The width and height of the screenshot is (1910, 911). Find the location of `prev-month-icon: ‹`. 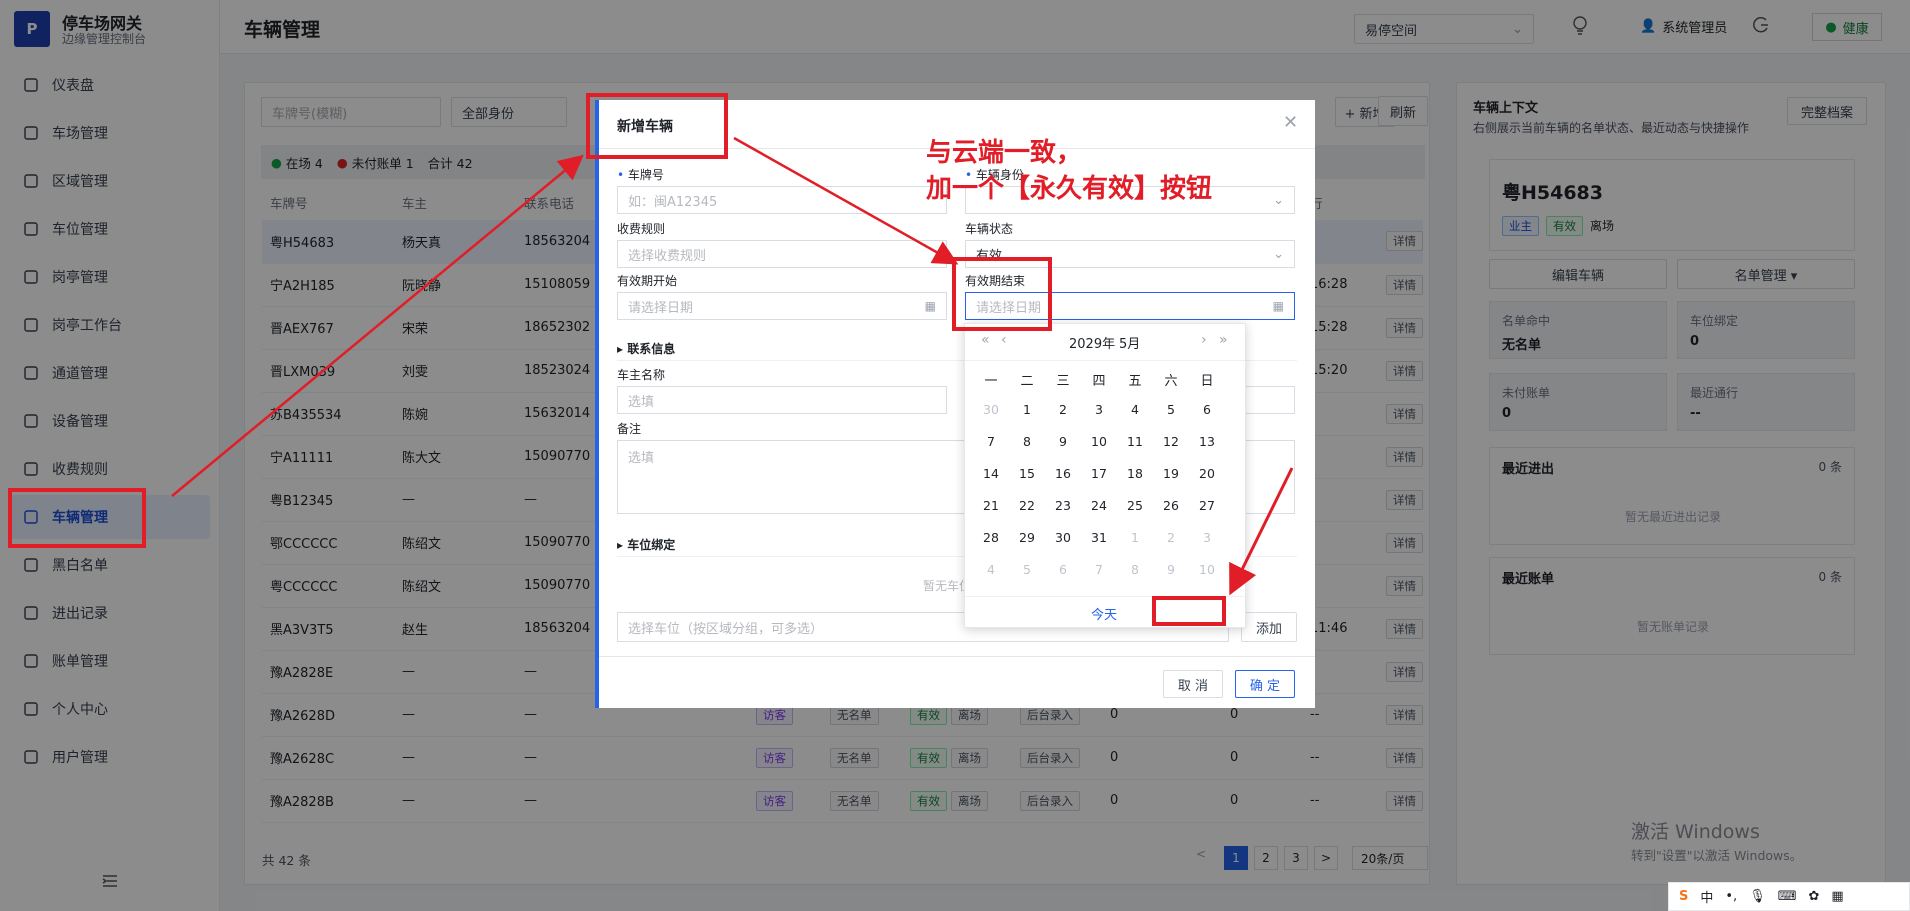

prev-month-icon: ‹ is located at coordinates (1004, 340).